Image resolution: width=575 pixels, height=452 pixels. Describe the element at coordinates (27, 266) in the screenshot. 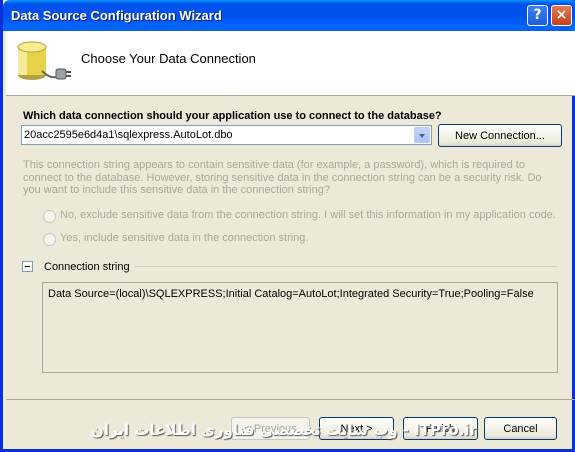

I see `collapse-icon` at that location.